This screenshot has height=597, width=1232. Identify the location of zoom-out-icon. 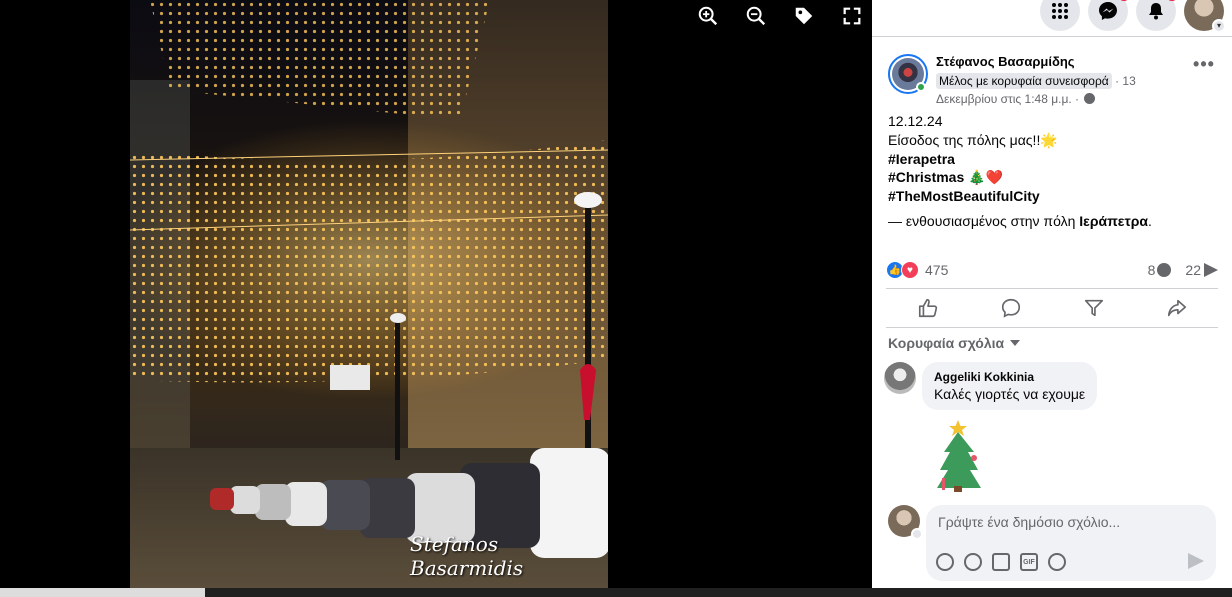
(756, 16).